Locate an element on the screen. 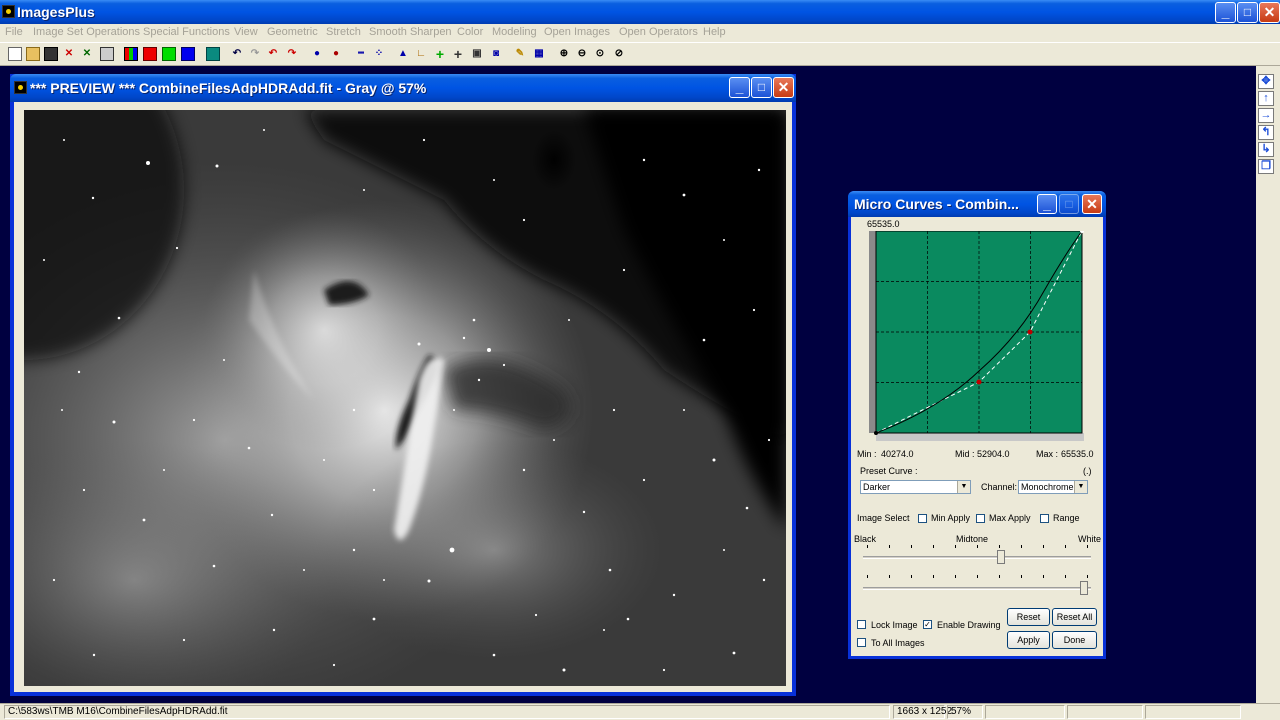 The width and height of the screenshot is (1280, 720). done-button: Done is located at coordinates (1074, 640).